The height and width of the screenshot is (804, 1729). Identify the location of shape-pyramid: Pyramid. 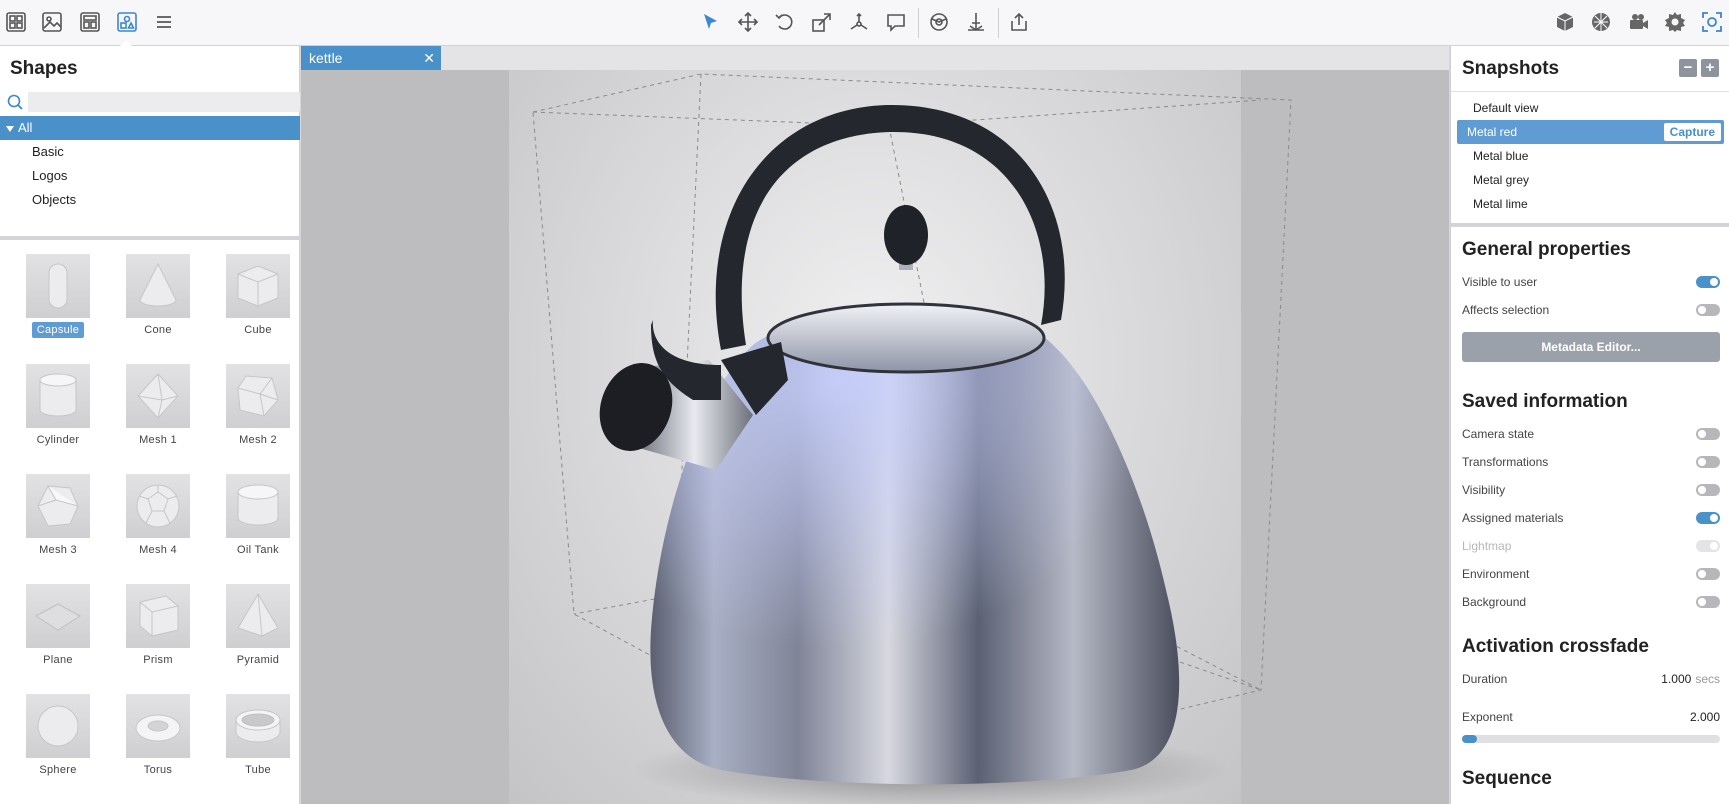
(258, 631).